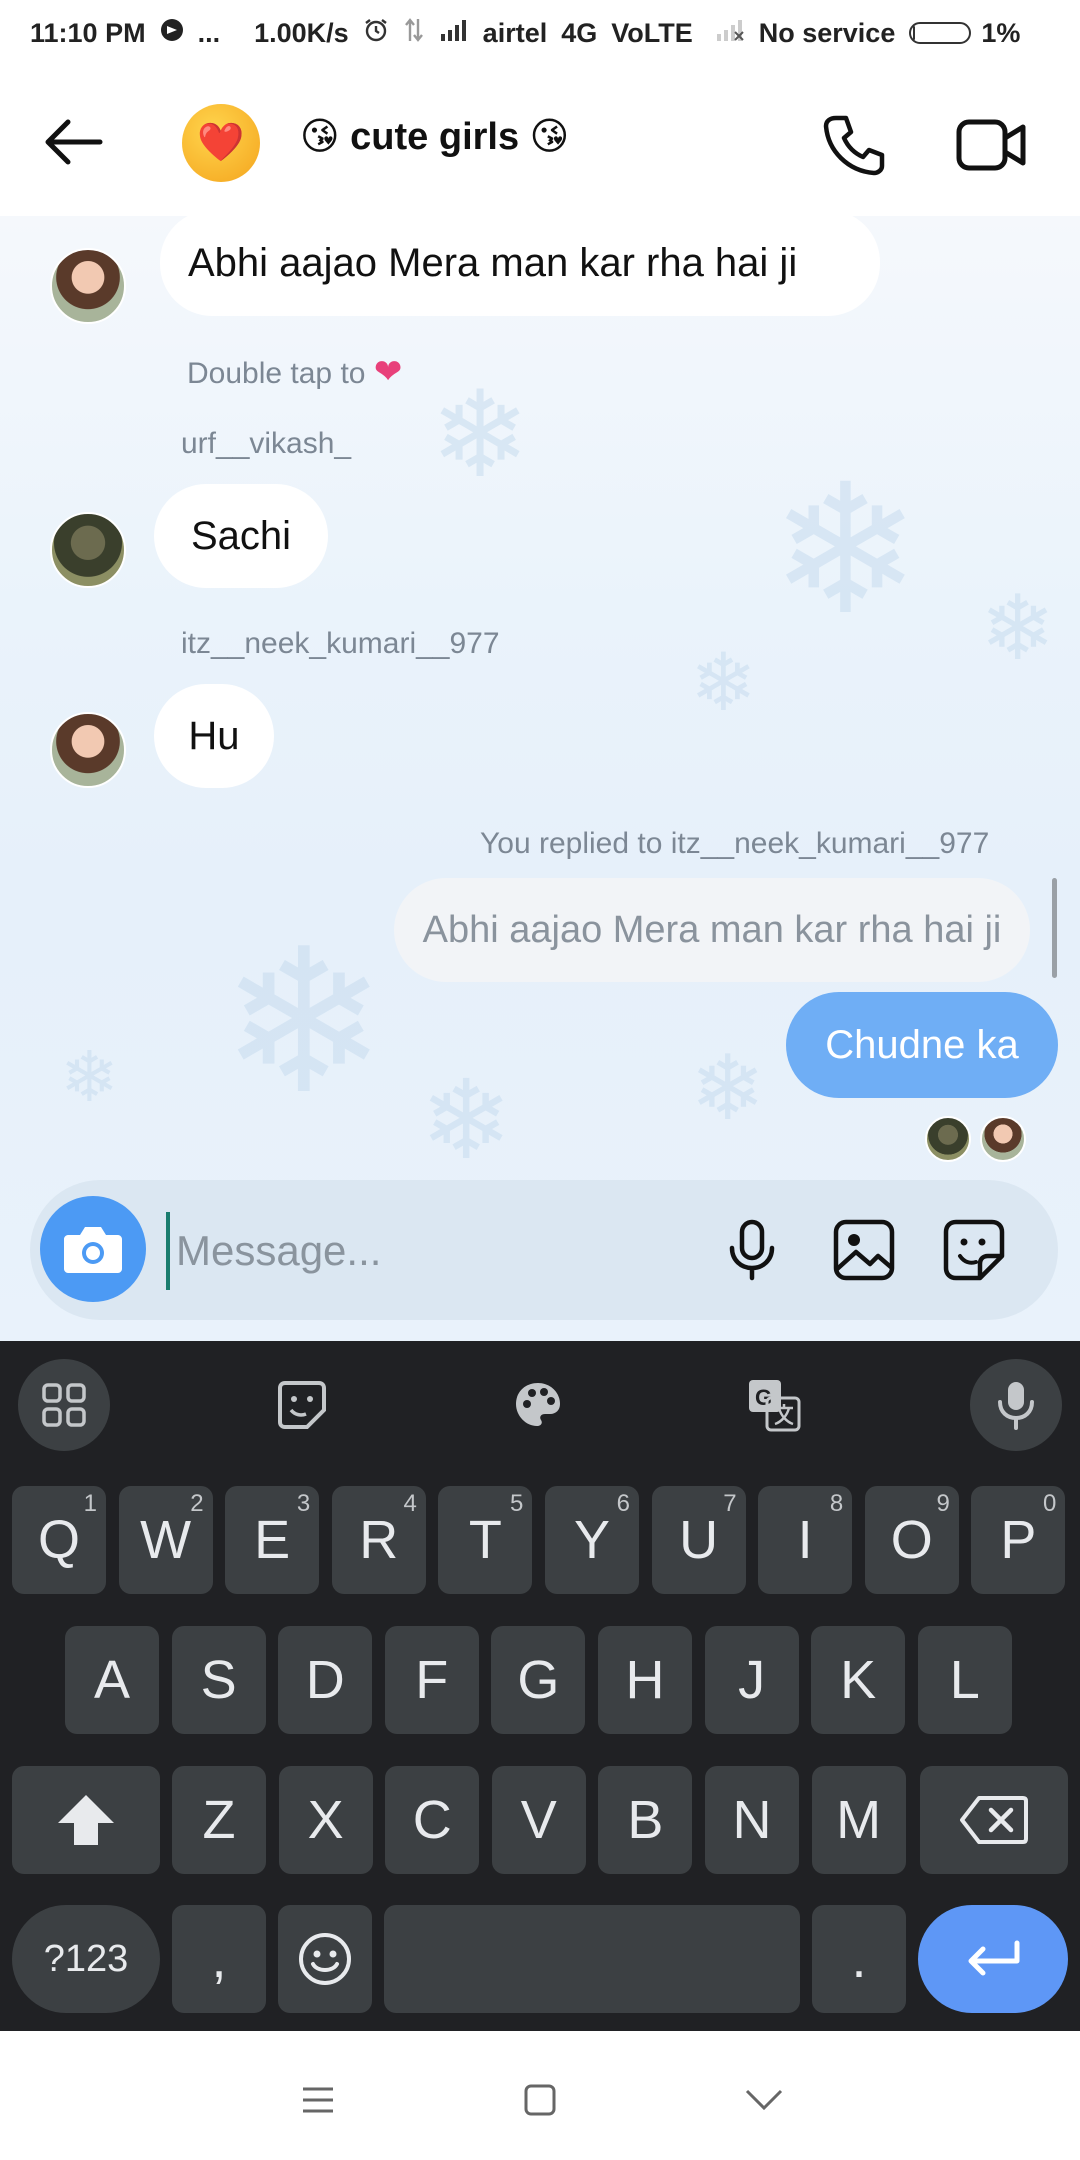  I want to click on theme-button, so click(538, 1405).